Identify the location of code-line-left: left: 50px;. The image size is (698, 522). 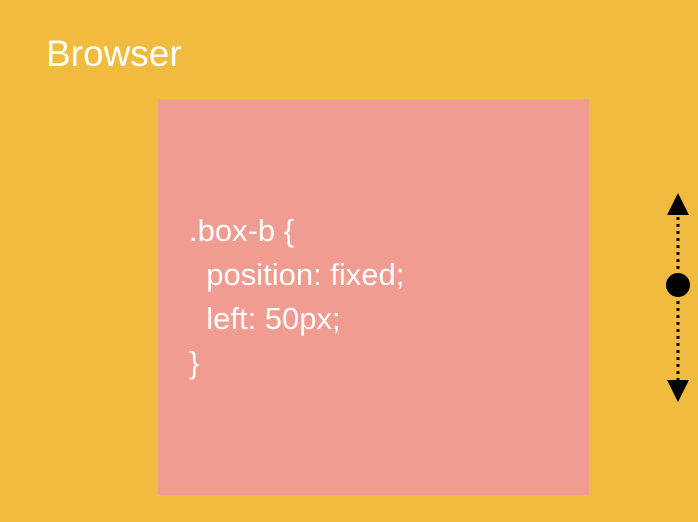
(265, 318).